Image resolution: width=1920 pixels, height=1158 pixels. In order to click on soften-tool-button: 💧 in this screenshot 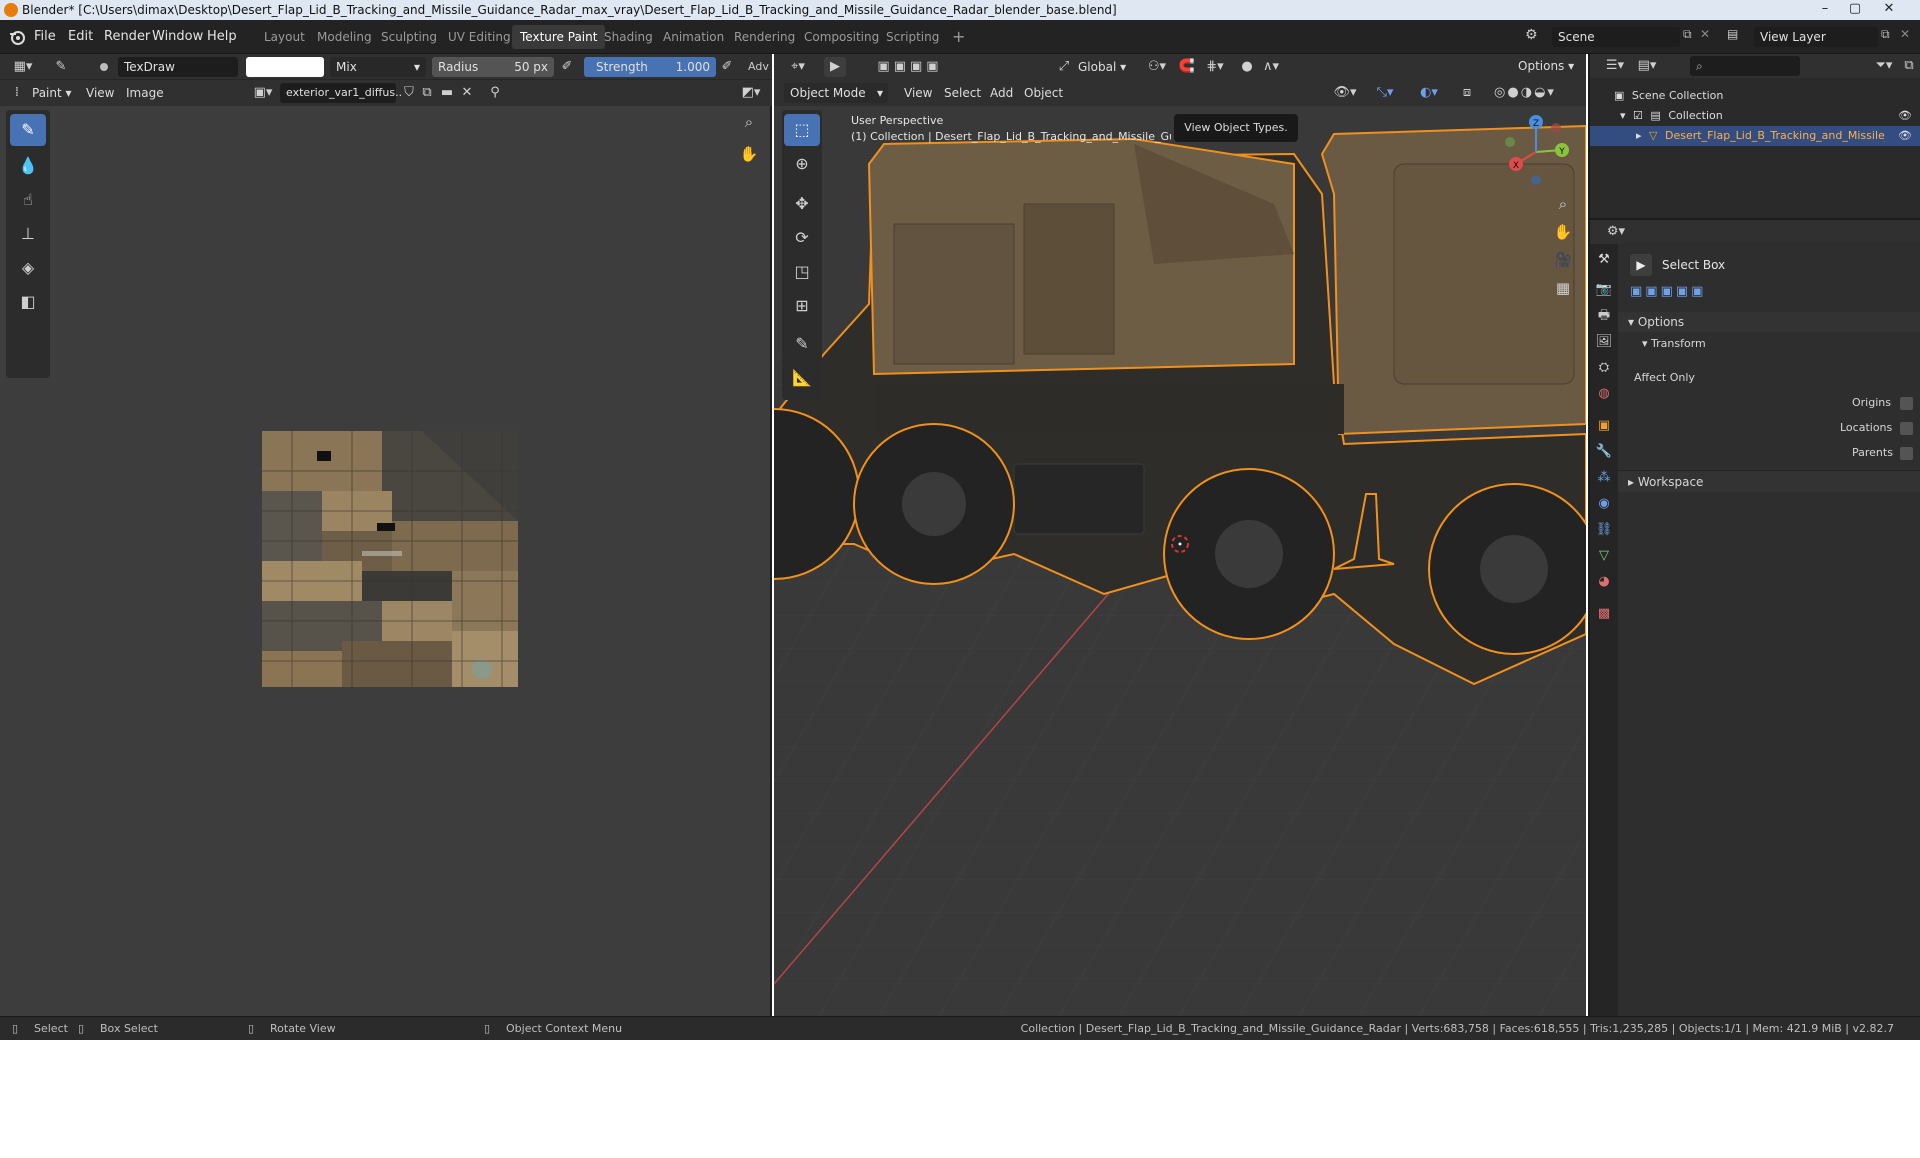, I will do `click(28, 166)`.